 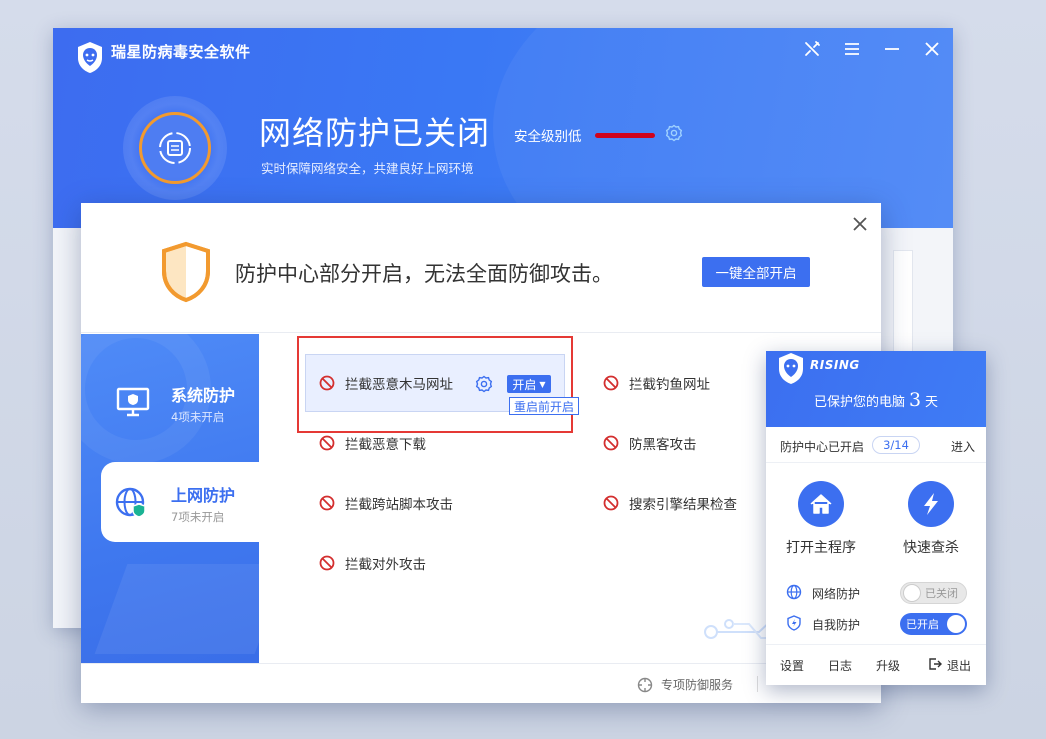 I want to click on item-label: 防黑客攻击, so click(x=663, y=445).